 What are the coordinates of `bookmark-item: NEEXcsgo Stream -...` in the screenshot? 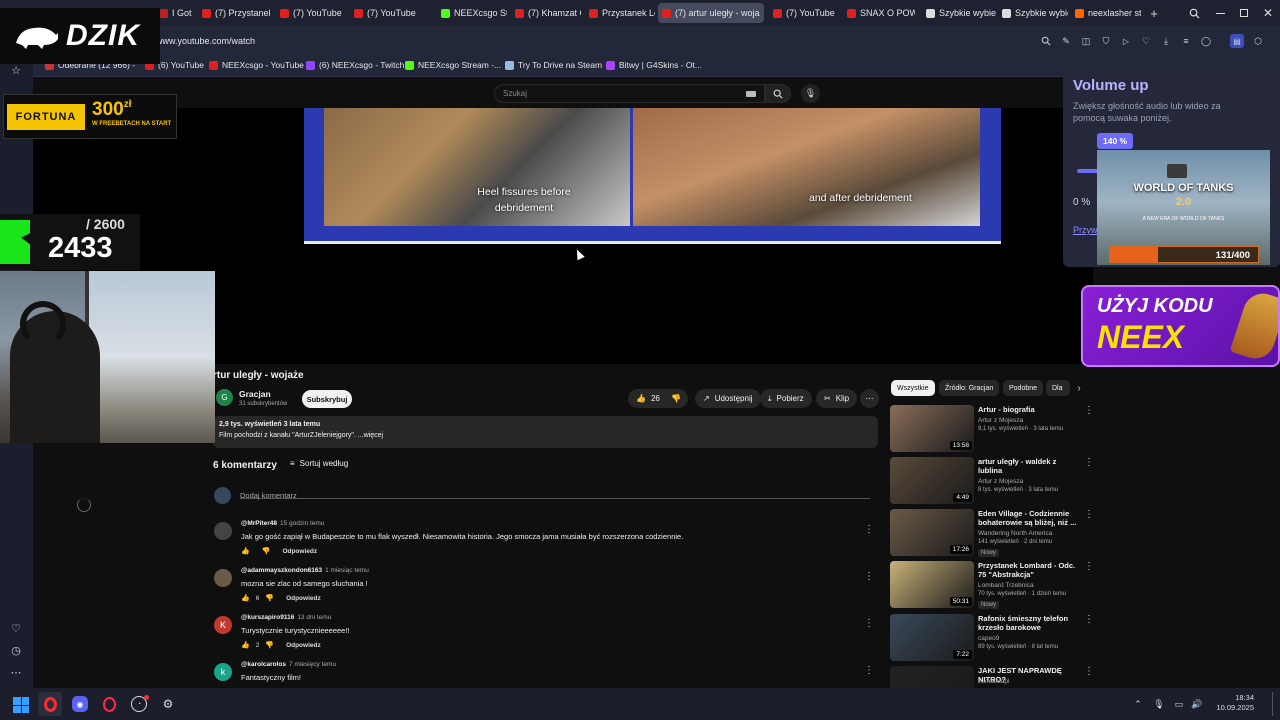 It's located at (453, 65).